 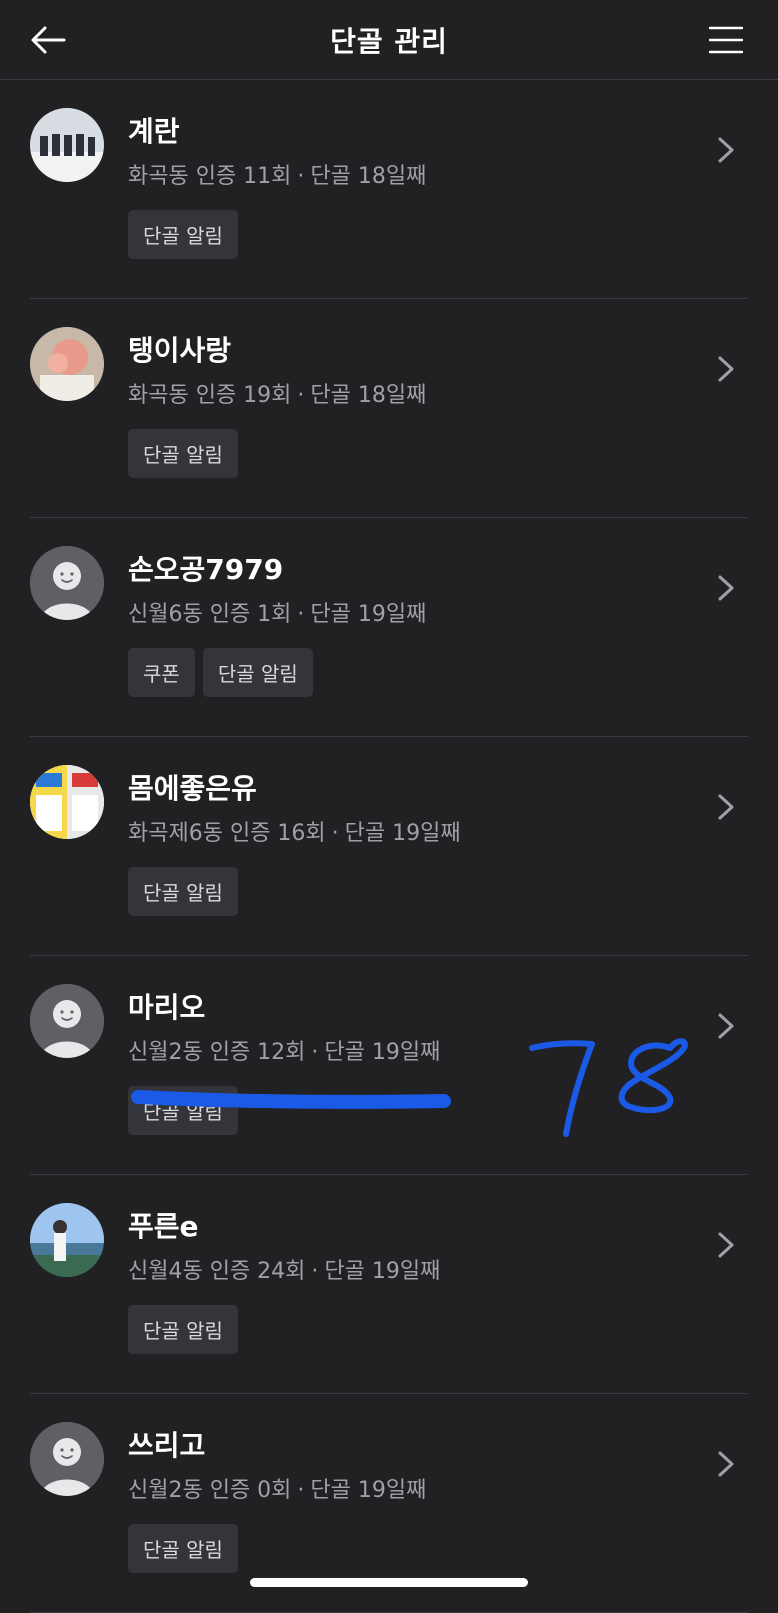 I want to click on hamburger-menu-icon, so click(x=726, y=40).